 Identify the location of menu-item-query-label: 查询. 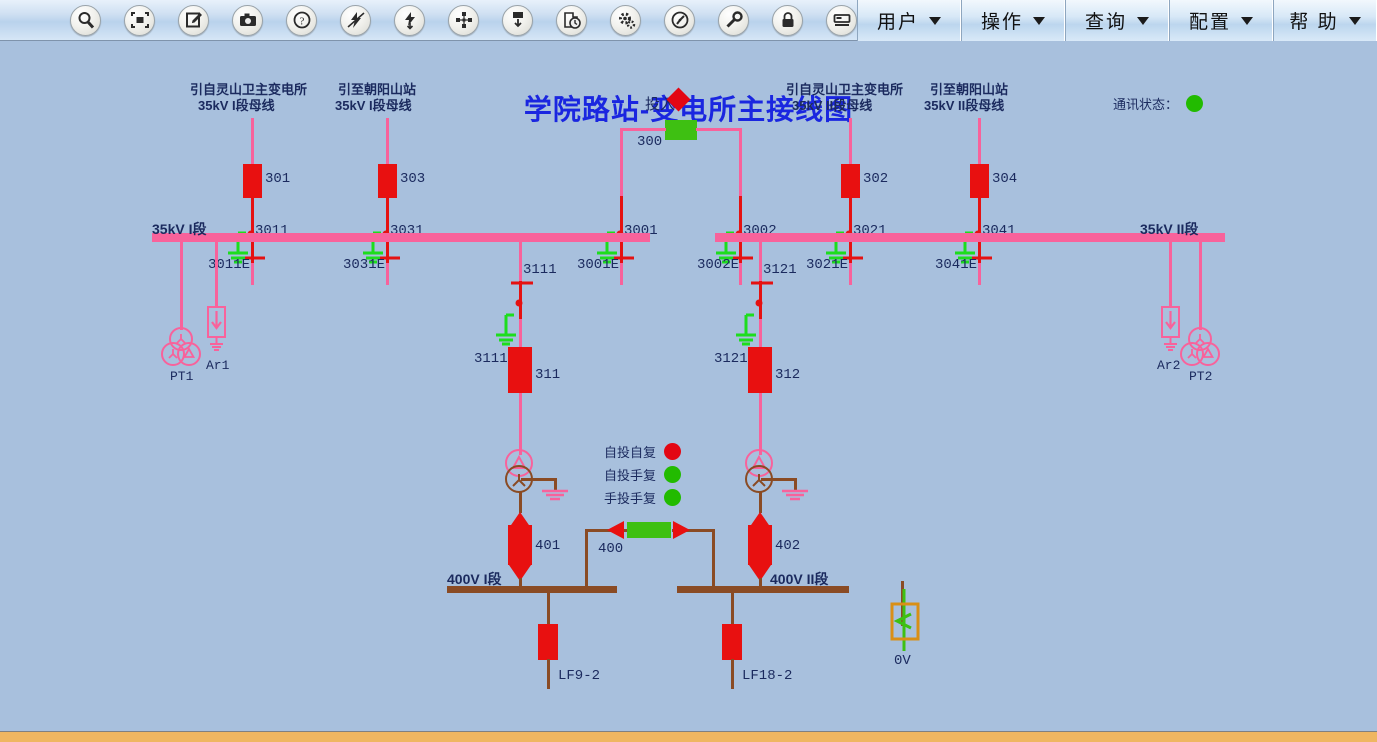
(1105, 22).